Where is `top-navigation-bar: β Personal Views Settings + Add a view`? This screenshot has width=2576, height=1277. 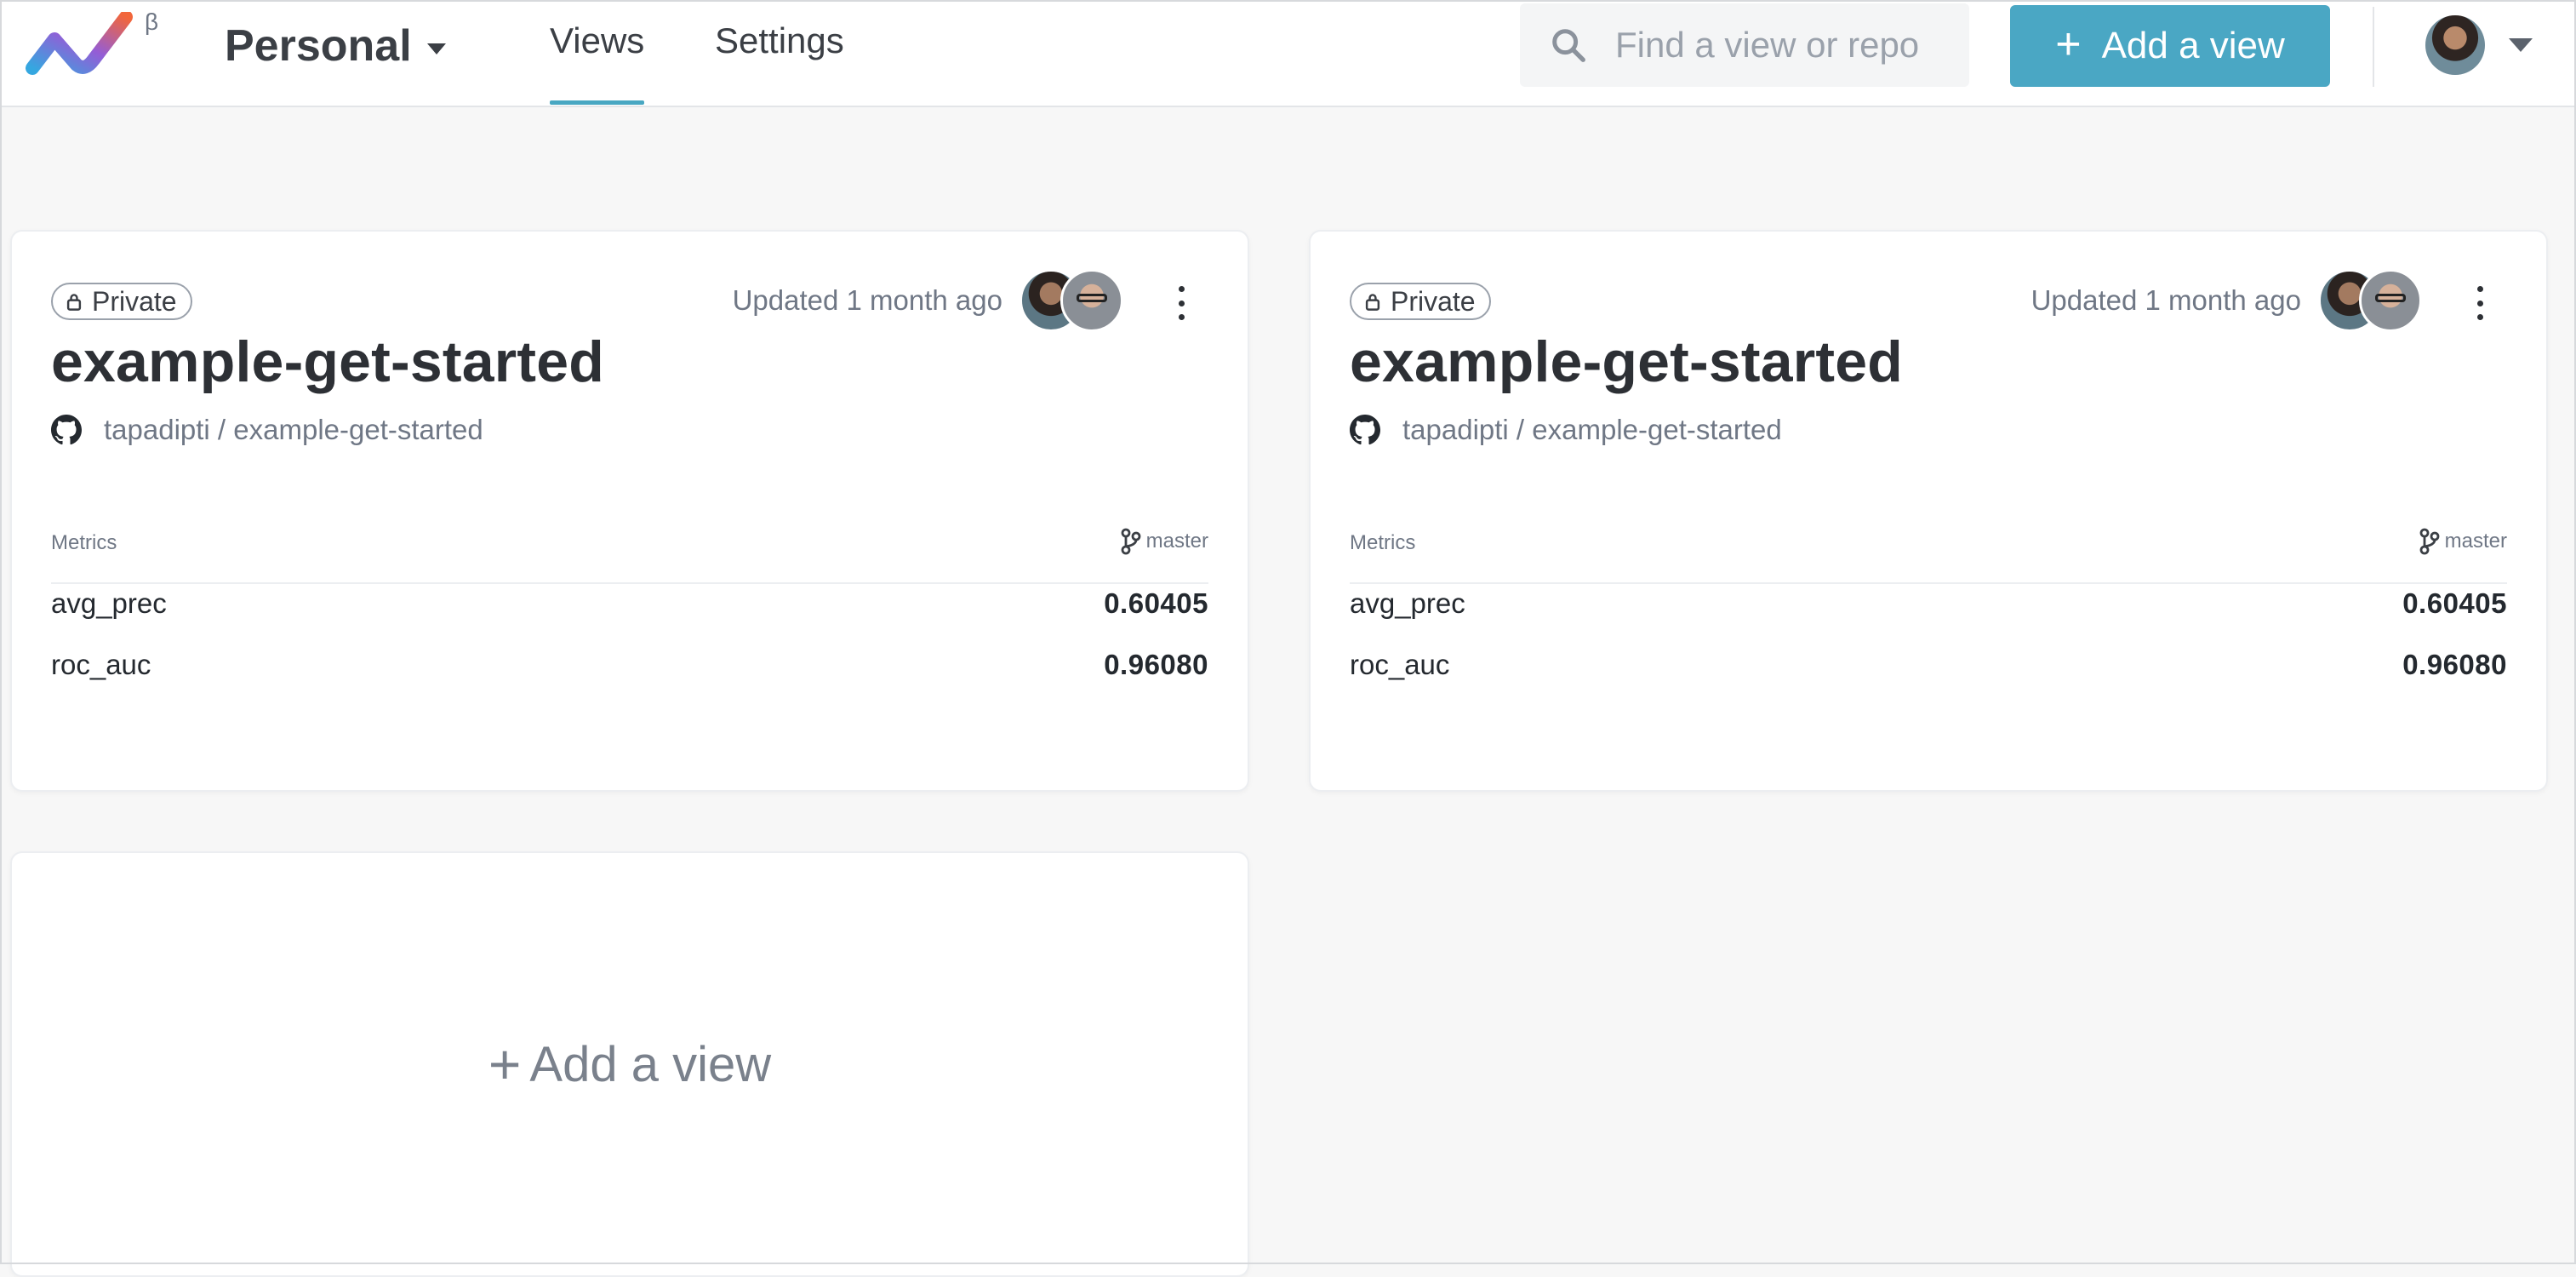
top-navigation-bar: β Personal Views Settings + Add a view is located at coordinates (1288, 53).